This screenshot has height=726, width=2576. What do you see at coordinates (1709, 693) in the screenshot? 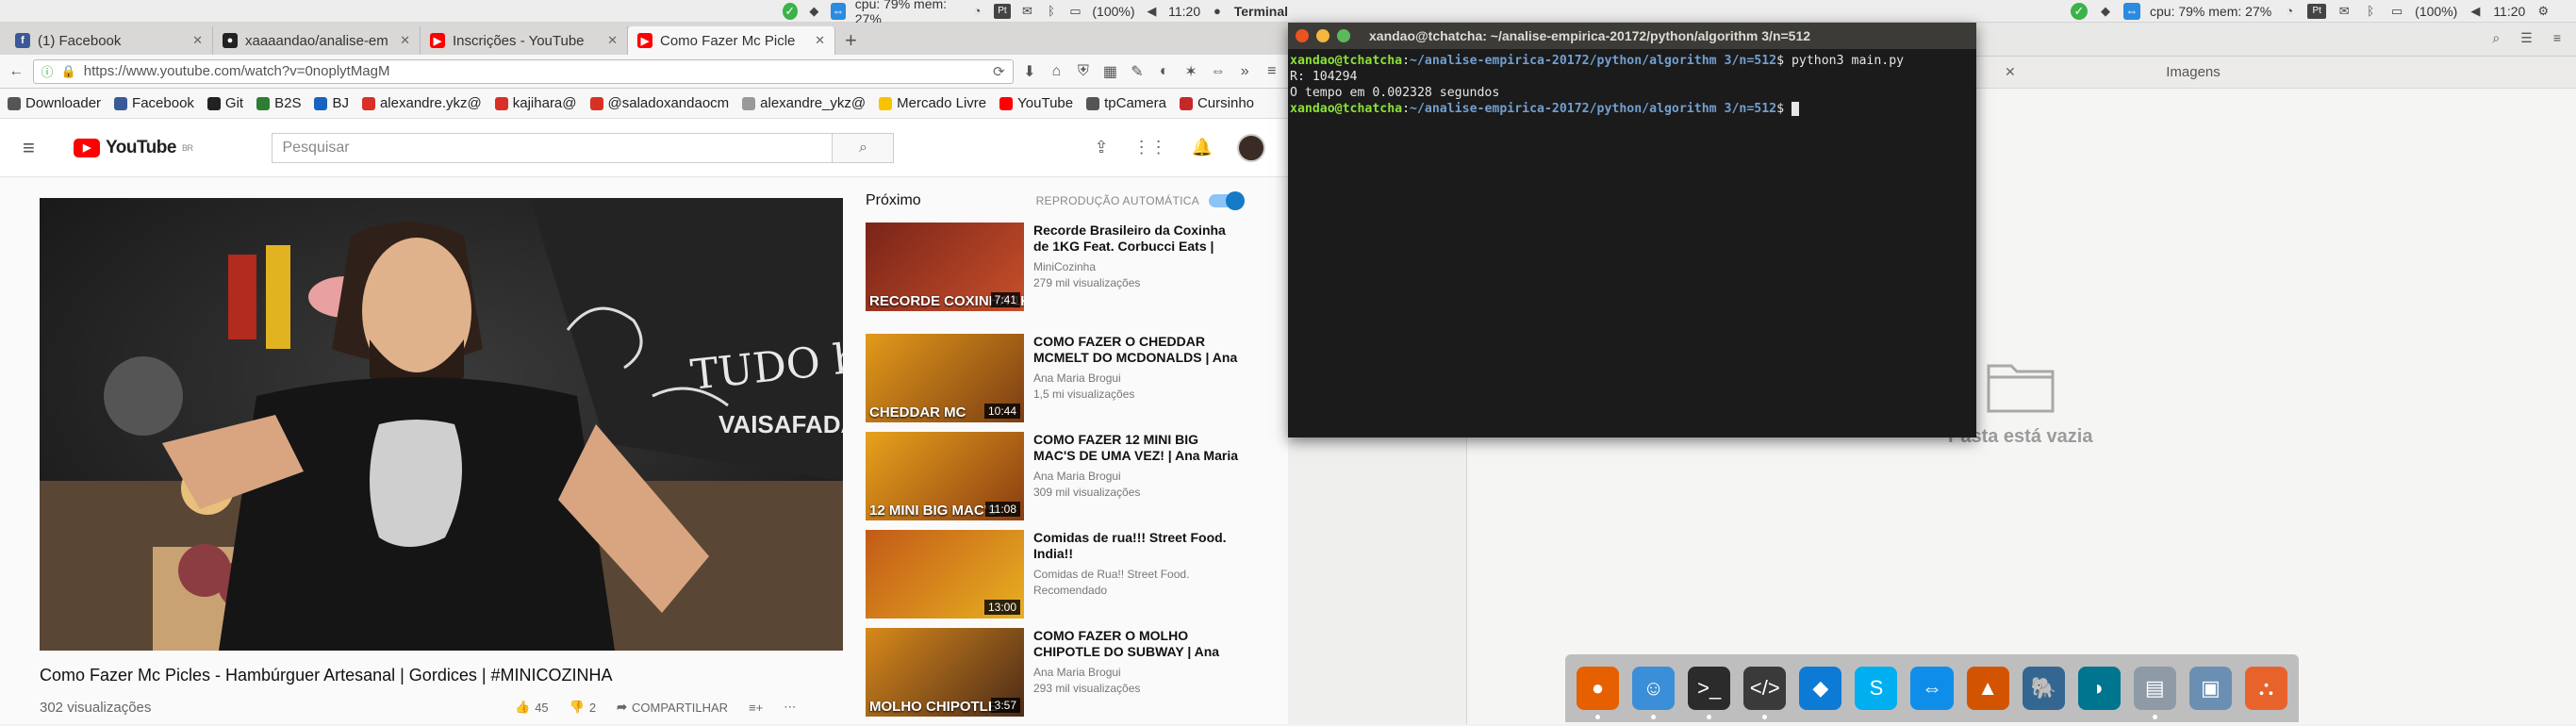
I see `terminal-icon: >_` at bounding box center [1709, 693].